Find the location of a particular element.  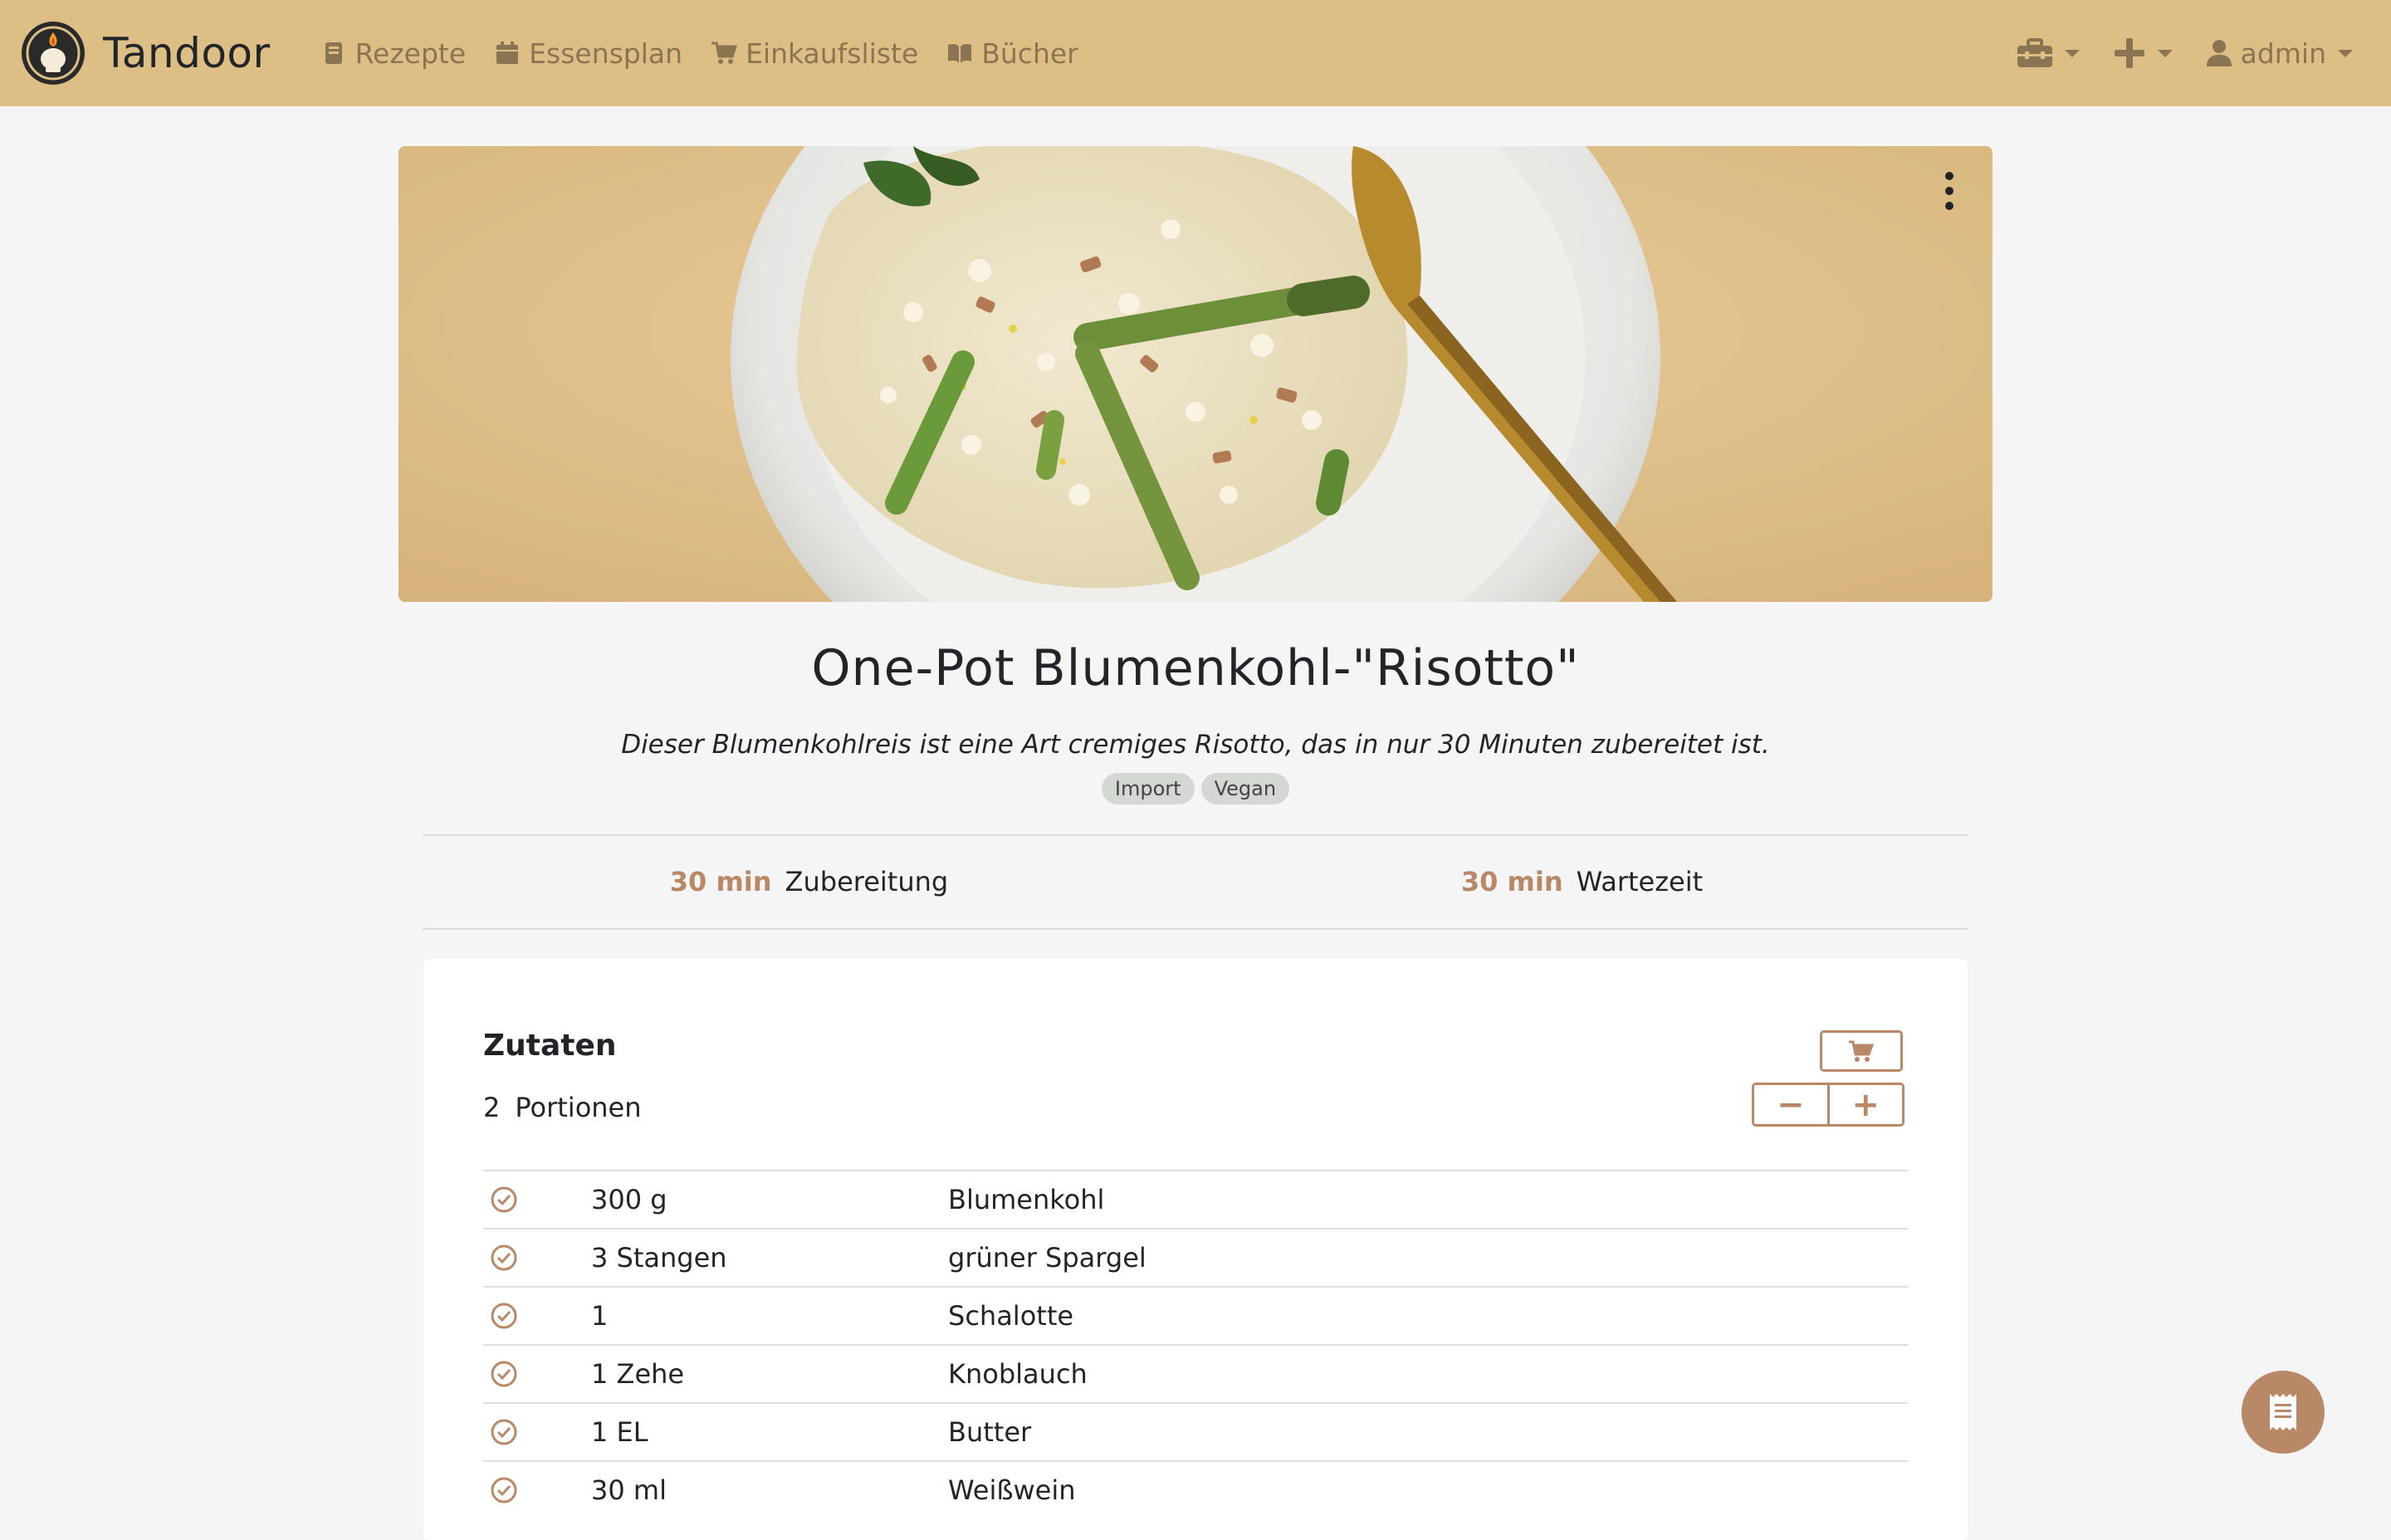

keyword-badge: Import is located at coordinates (1148, 789).